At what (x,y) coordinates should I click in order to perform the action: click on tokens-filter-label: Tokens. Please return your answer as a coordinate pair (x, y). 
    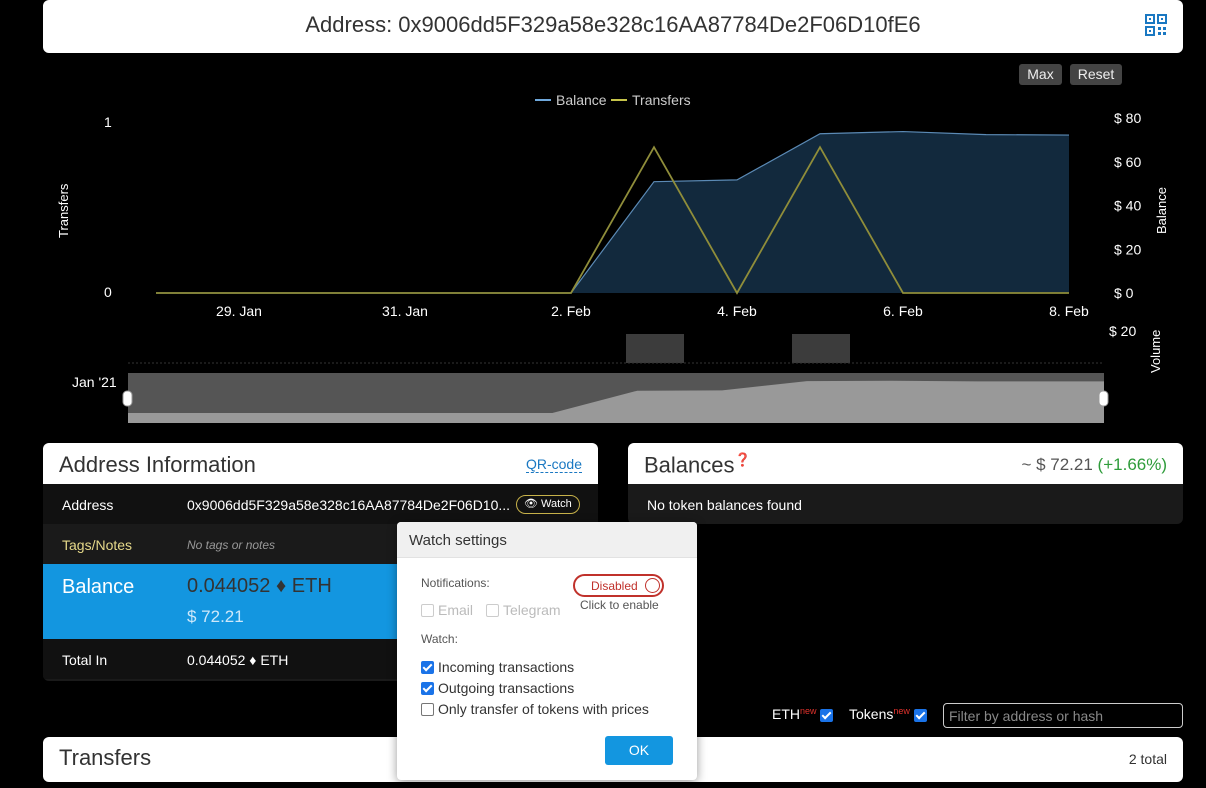
    Looking at the image, I should click on (871, 714).